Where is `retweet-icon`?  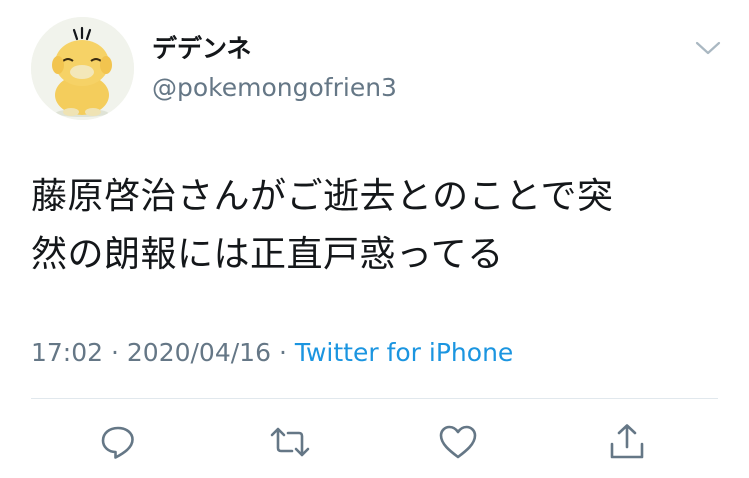
retweet-icon is located at coordinates (290, 442).